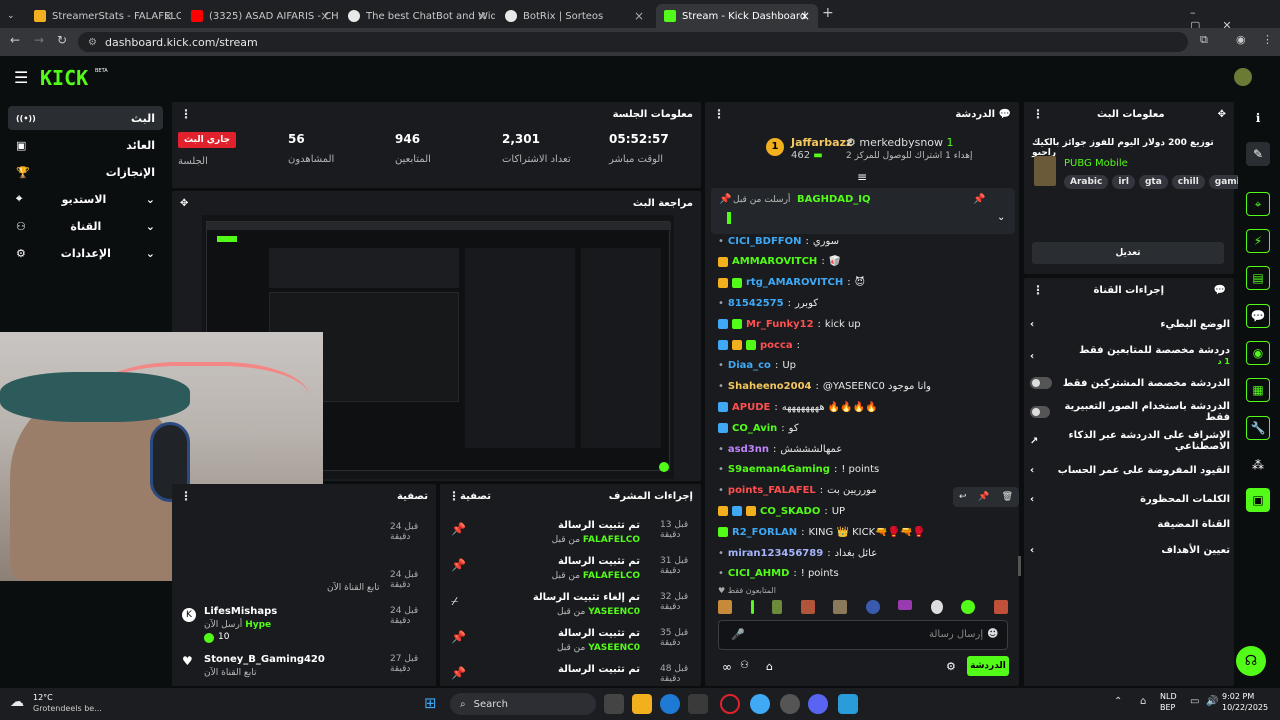 This screenshot has width=1280, height=720. What do you see at coordinates (774, 261) in the screenshot?
I see `chat-username: AMMAROVITCH` at bounding box center [774, 261].